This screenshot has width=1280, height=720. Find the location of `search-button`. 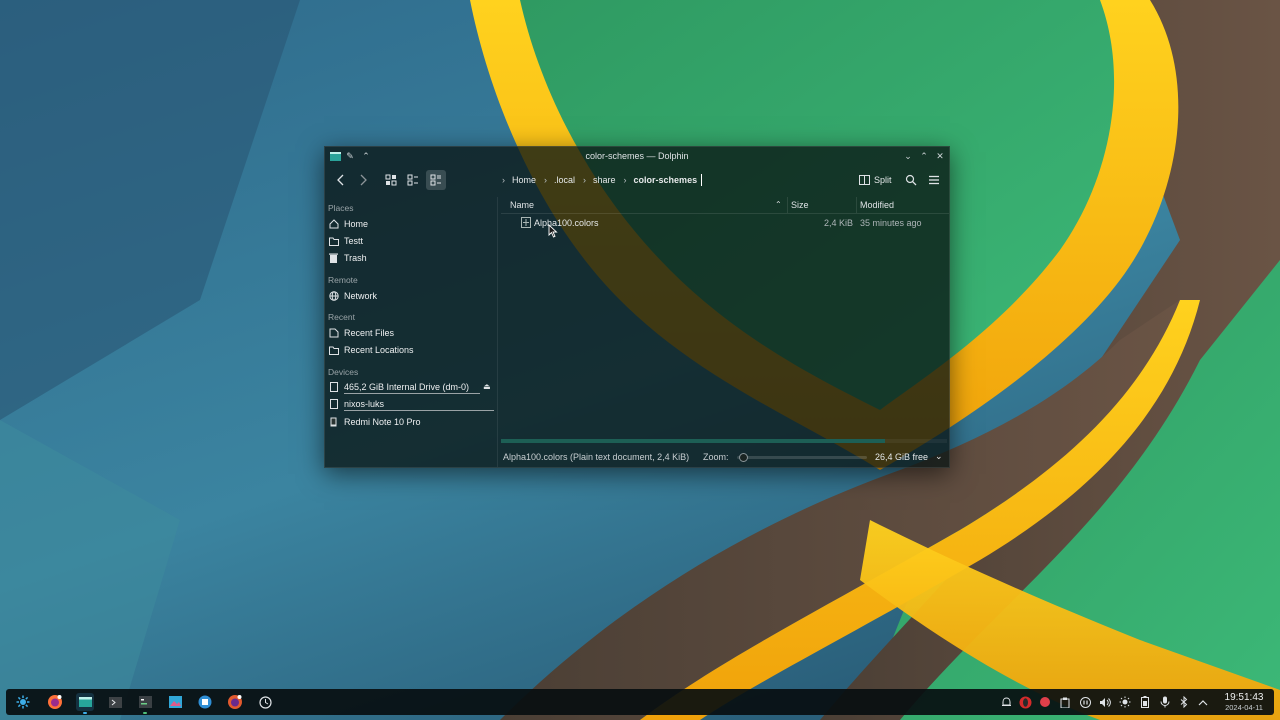

search-button is located at coordinates (911, 180).